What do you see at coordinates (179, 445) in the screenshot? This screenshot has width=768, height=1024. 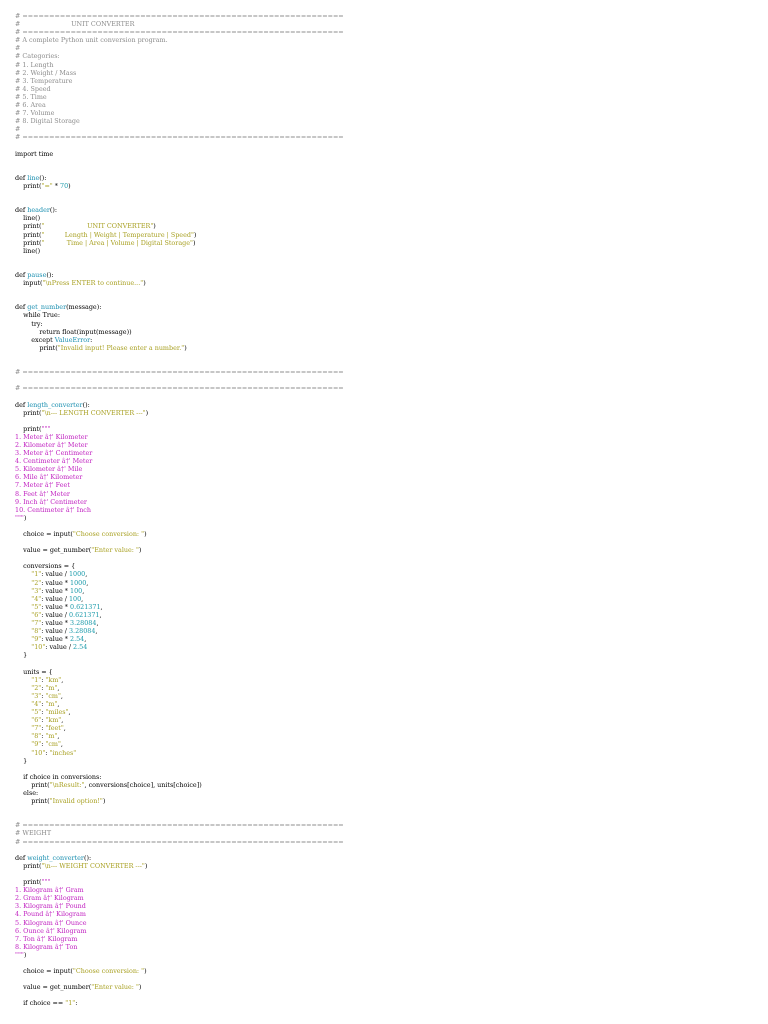 I see `code-line: 2. Kilometer â†' Meter` at bounding box center [179, 445].